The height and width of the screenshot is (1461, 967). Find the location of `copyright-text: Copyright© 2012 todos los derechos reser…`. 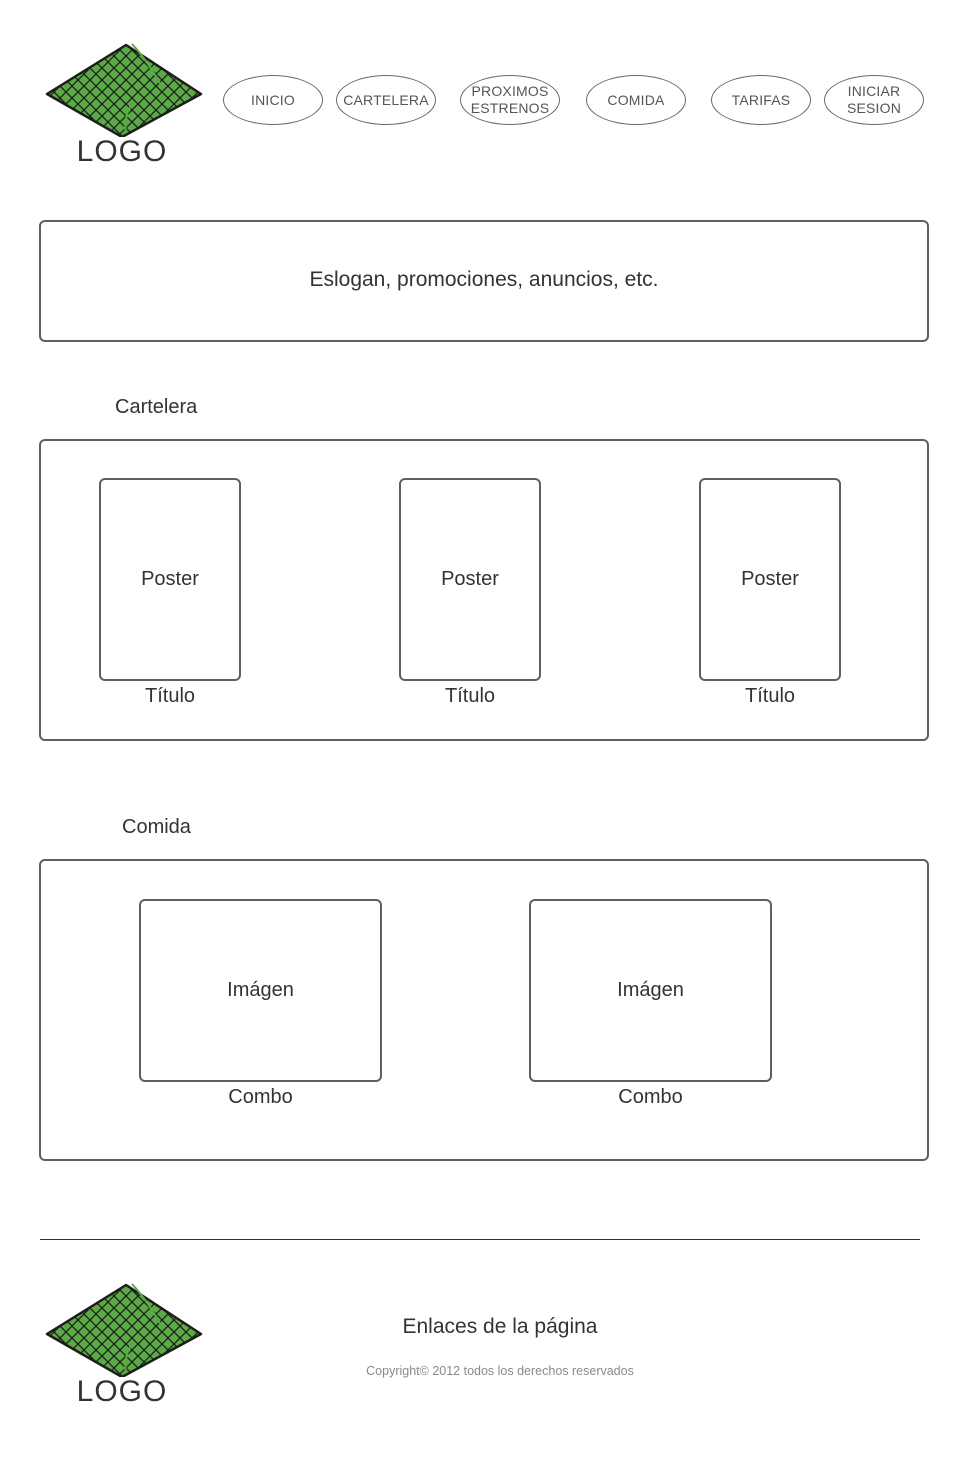

copyright-text: Copyright© 2012 todos los derechos reser… is located at coordinates (500, 1371).